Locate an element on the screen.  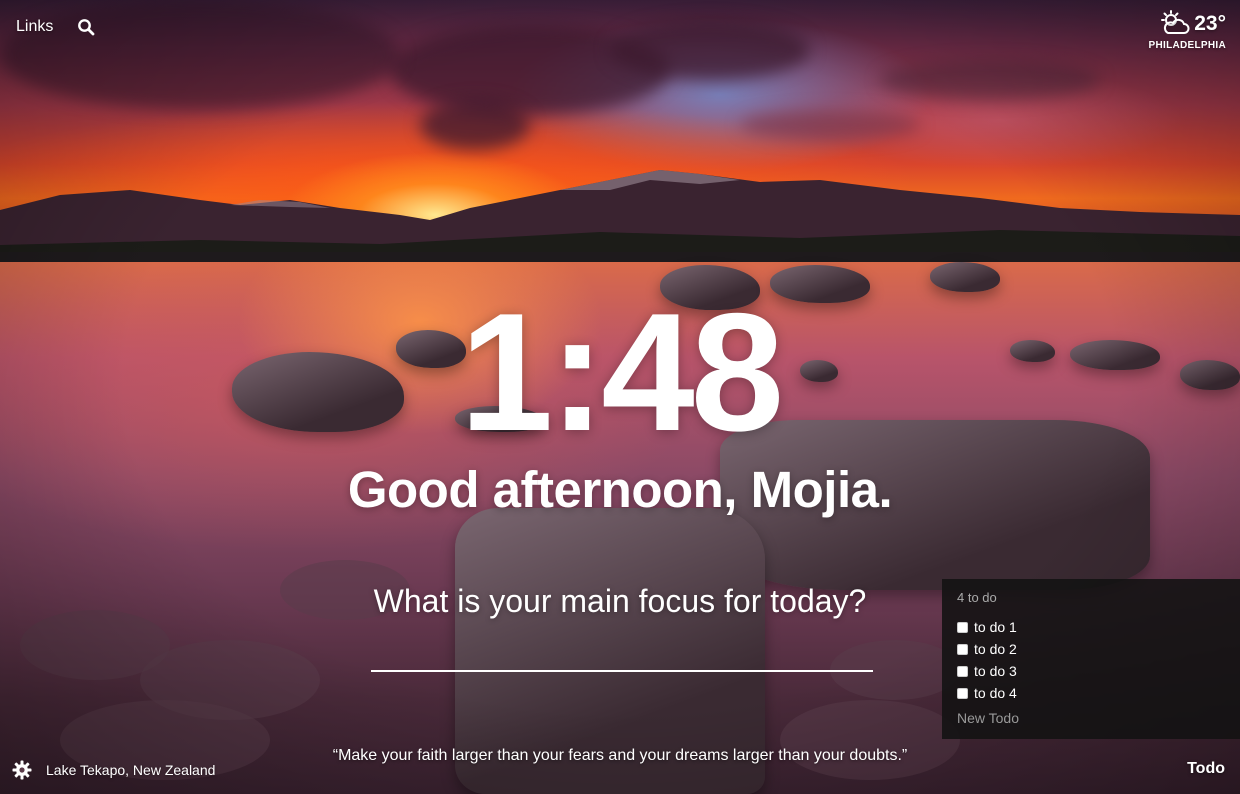
todo-item: to do 1 is located at coordinates (987, 627).